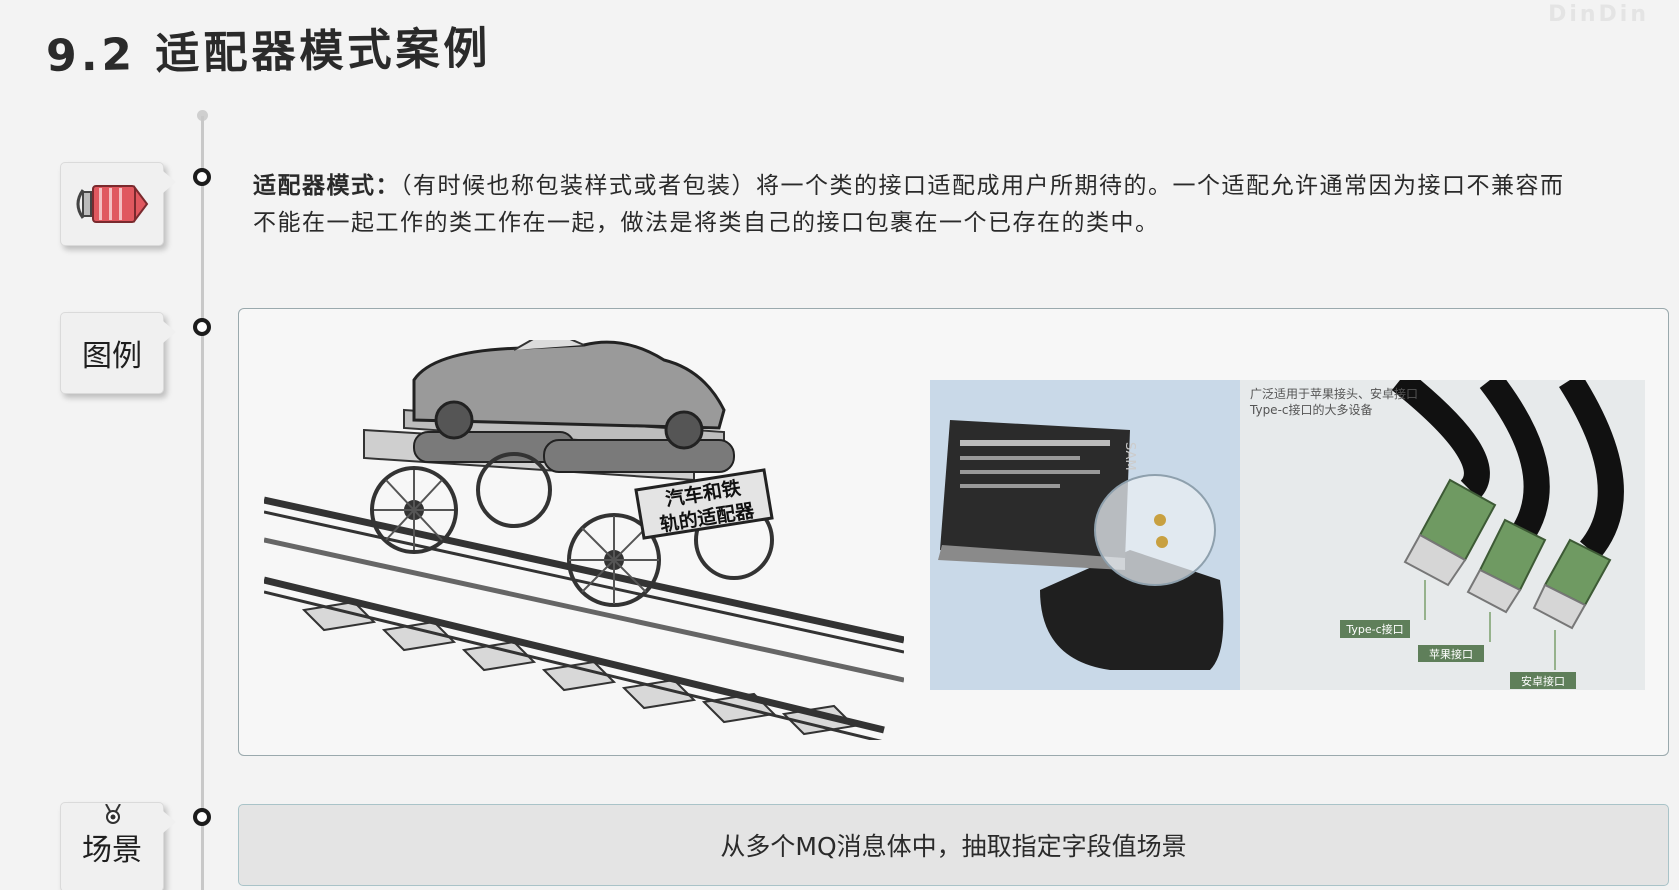  What do you see at coordinates (112, 850) in the screenshot?
I see `tag-scene-label: 场景` at bounding box center [112, 850].